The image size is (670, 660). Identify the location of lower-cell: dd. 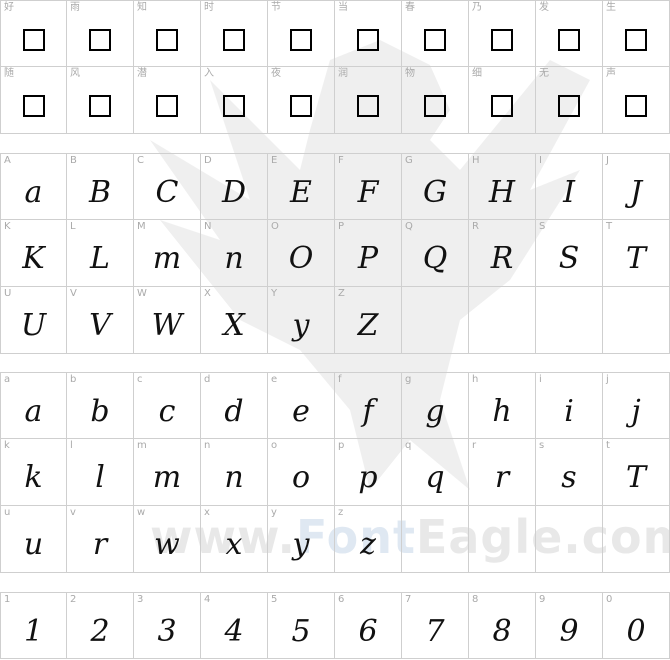
(234, 405).